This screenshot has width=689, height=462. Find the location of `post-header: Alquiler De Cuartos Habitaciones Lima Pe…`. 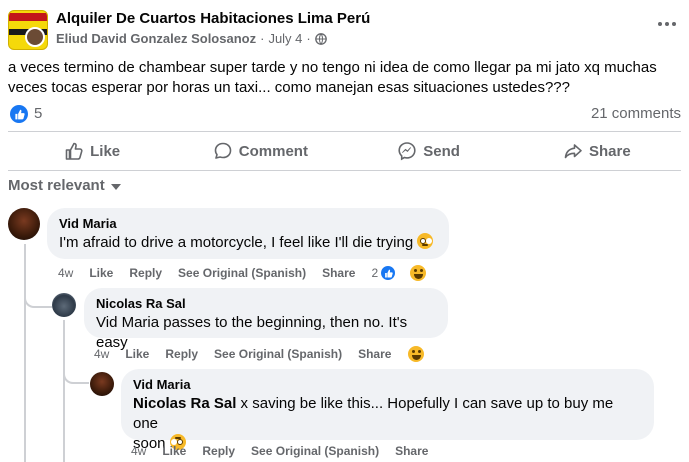

post-header: Alquiler De Cuartos Habitaciones Lima Pe… is located at coordinates (344, 28).